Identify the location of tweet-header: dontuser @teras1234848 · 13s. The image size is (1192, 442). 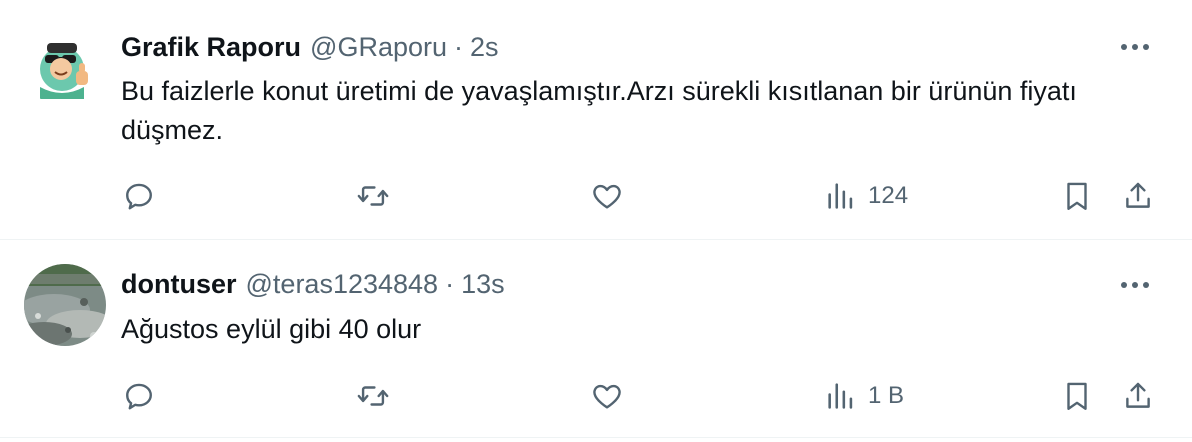
(313, 284).